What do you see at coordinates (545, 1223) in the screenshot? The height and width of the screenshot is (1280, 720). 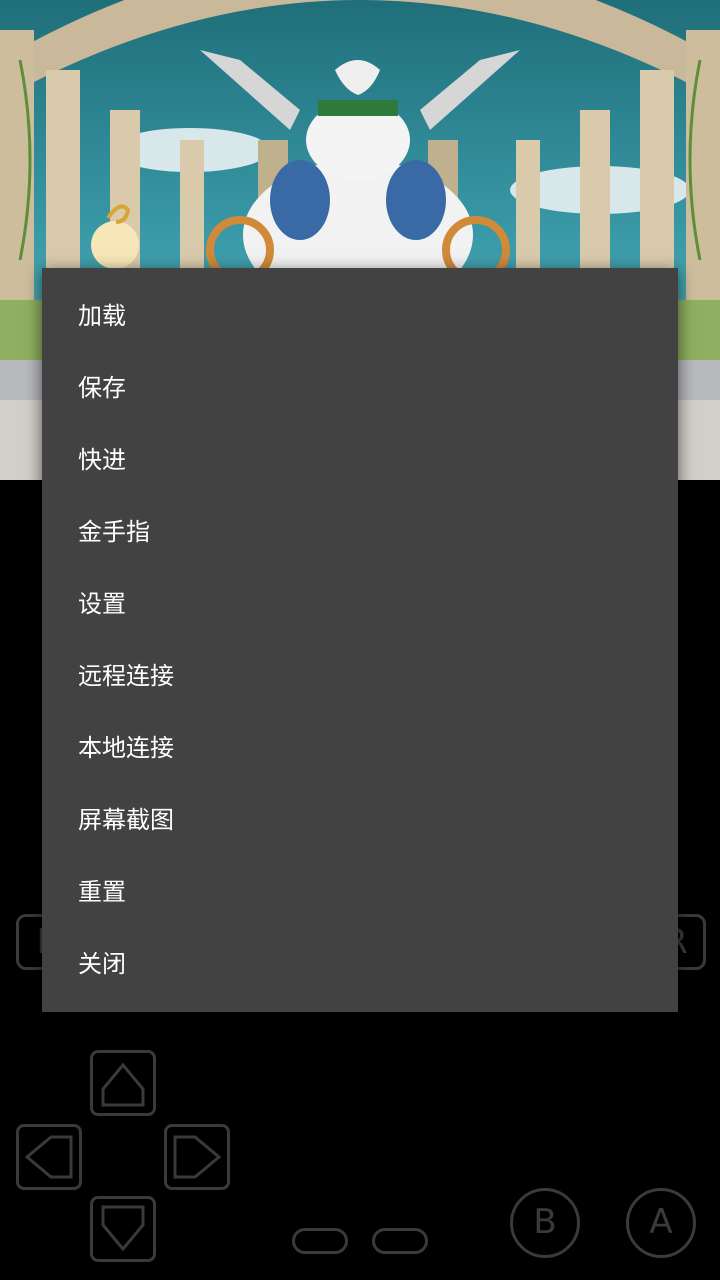 I see `b-button: B` at bounding box center [545, 1223].